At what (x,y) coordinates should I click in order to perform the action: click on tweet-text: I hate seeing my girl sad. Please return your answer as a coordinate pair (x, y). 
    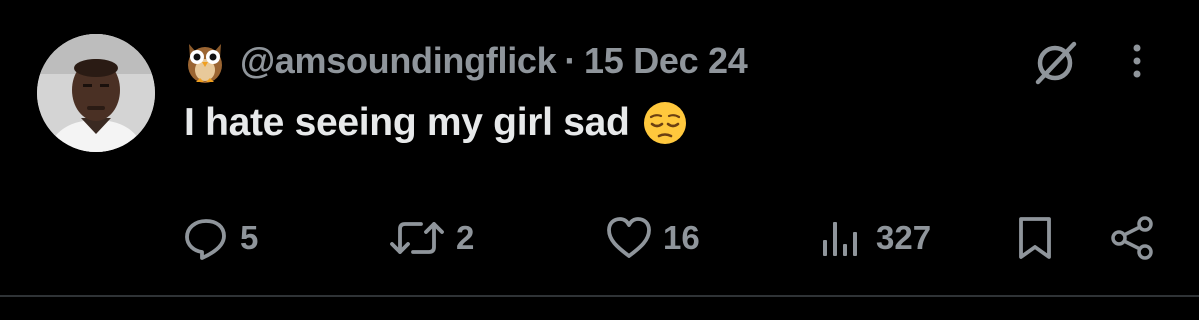
    Looking at the image, I should click on (407, 122).